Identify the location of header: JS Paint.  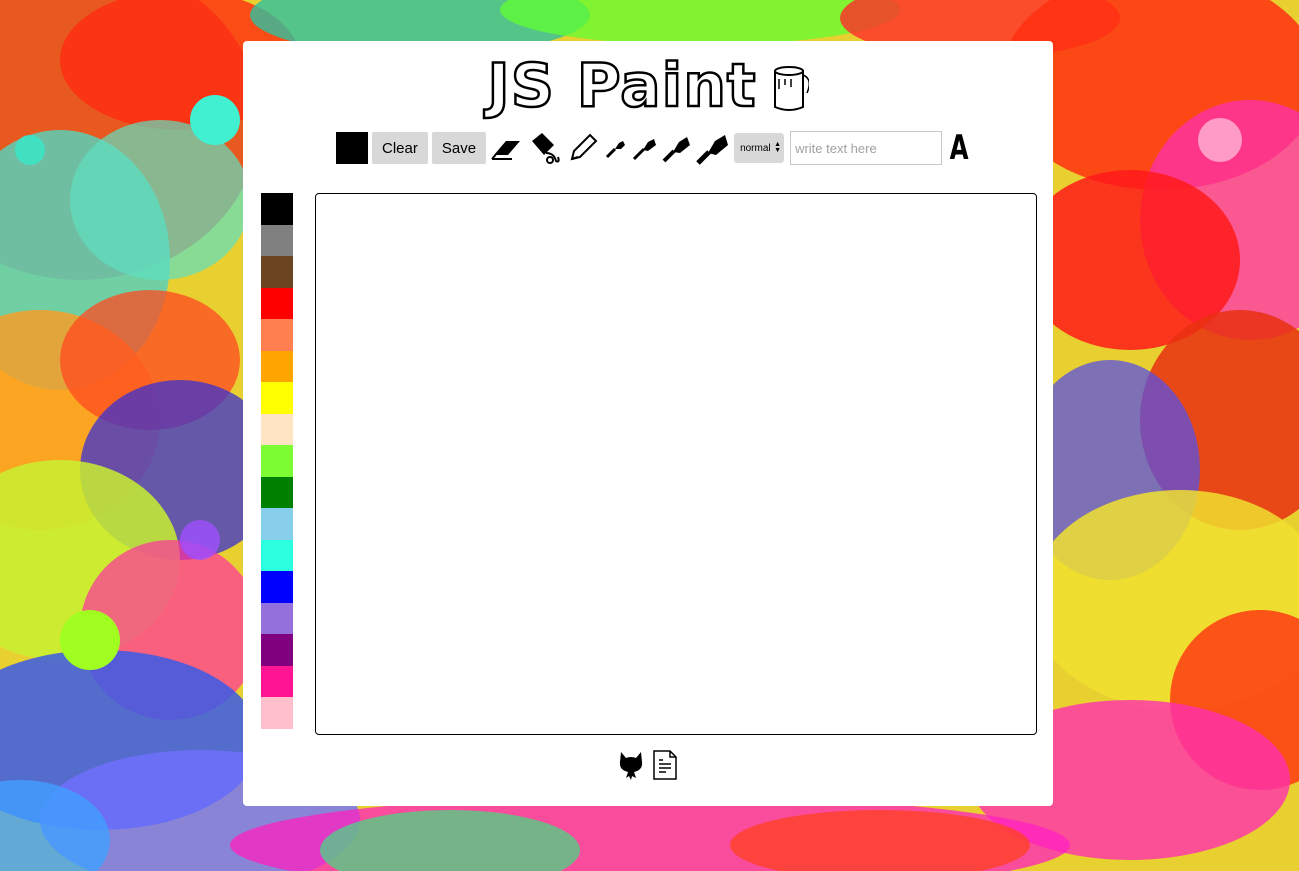
(648, 86).